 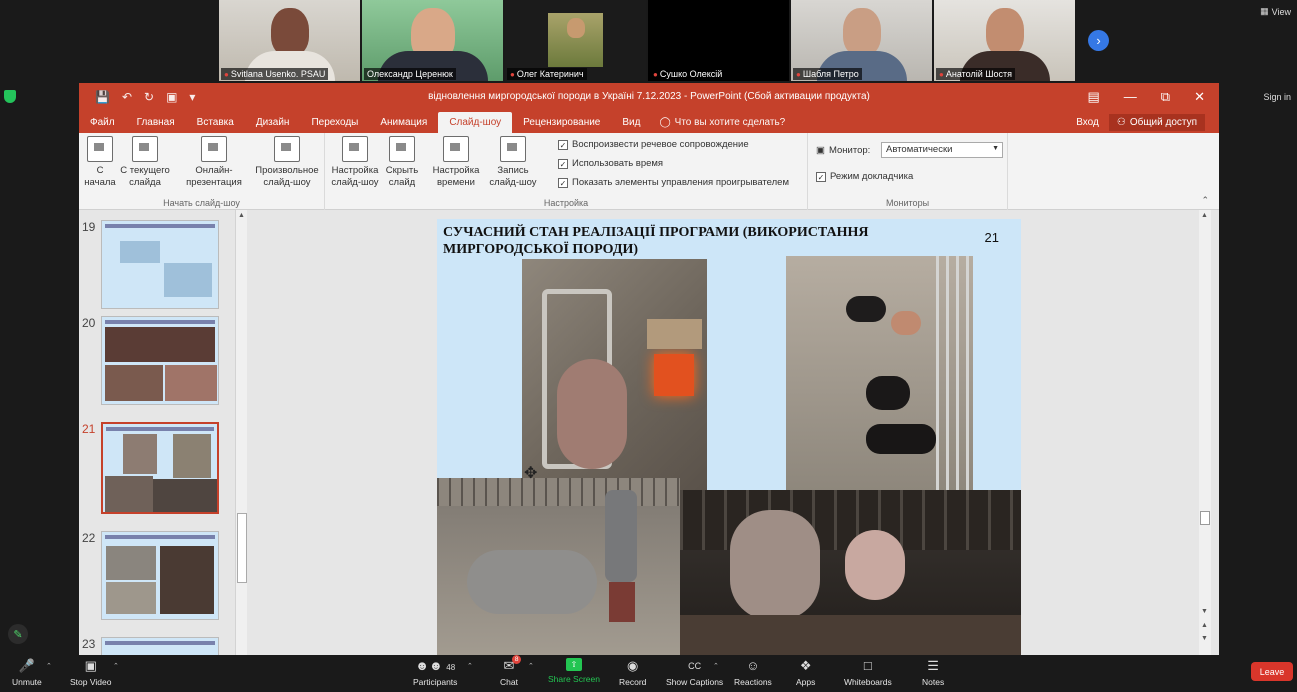 I want to click on photo-man-with-boar, so click(x=558, y=566).